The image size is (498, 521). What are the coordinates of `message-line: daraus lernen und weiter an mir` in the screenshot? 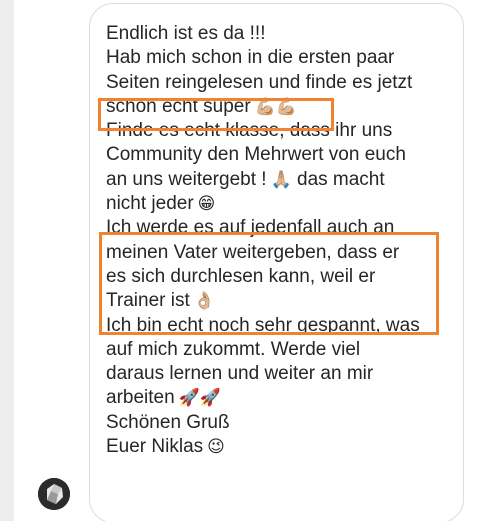 It's located at (240, 374).